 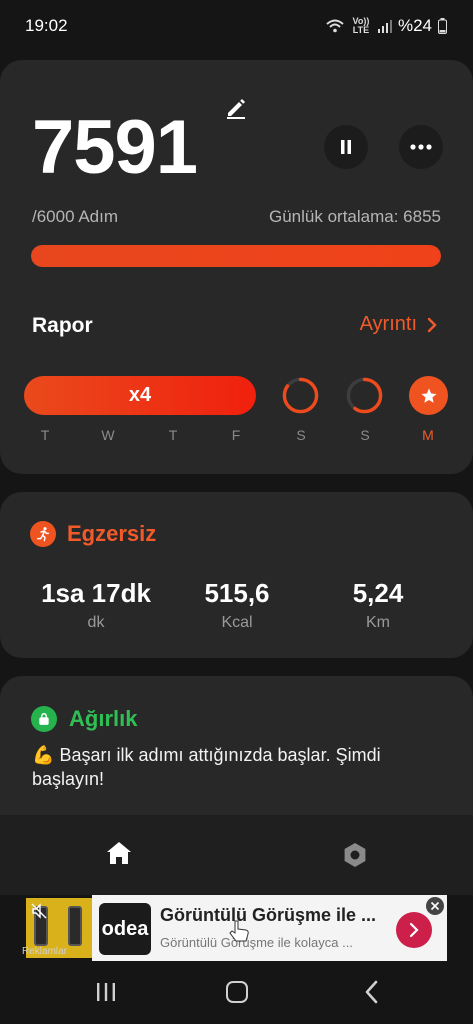 What do you see at coordinates (237, 992) in the screenshot?
I see `system-home-button` at bounding box center [237, 992].